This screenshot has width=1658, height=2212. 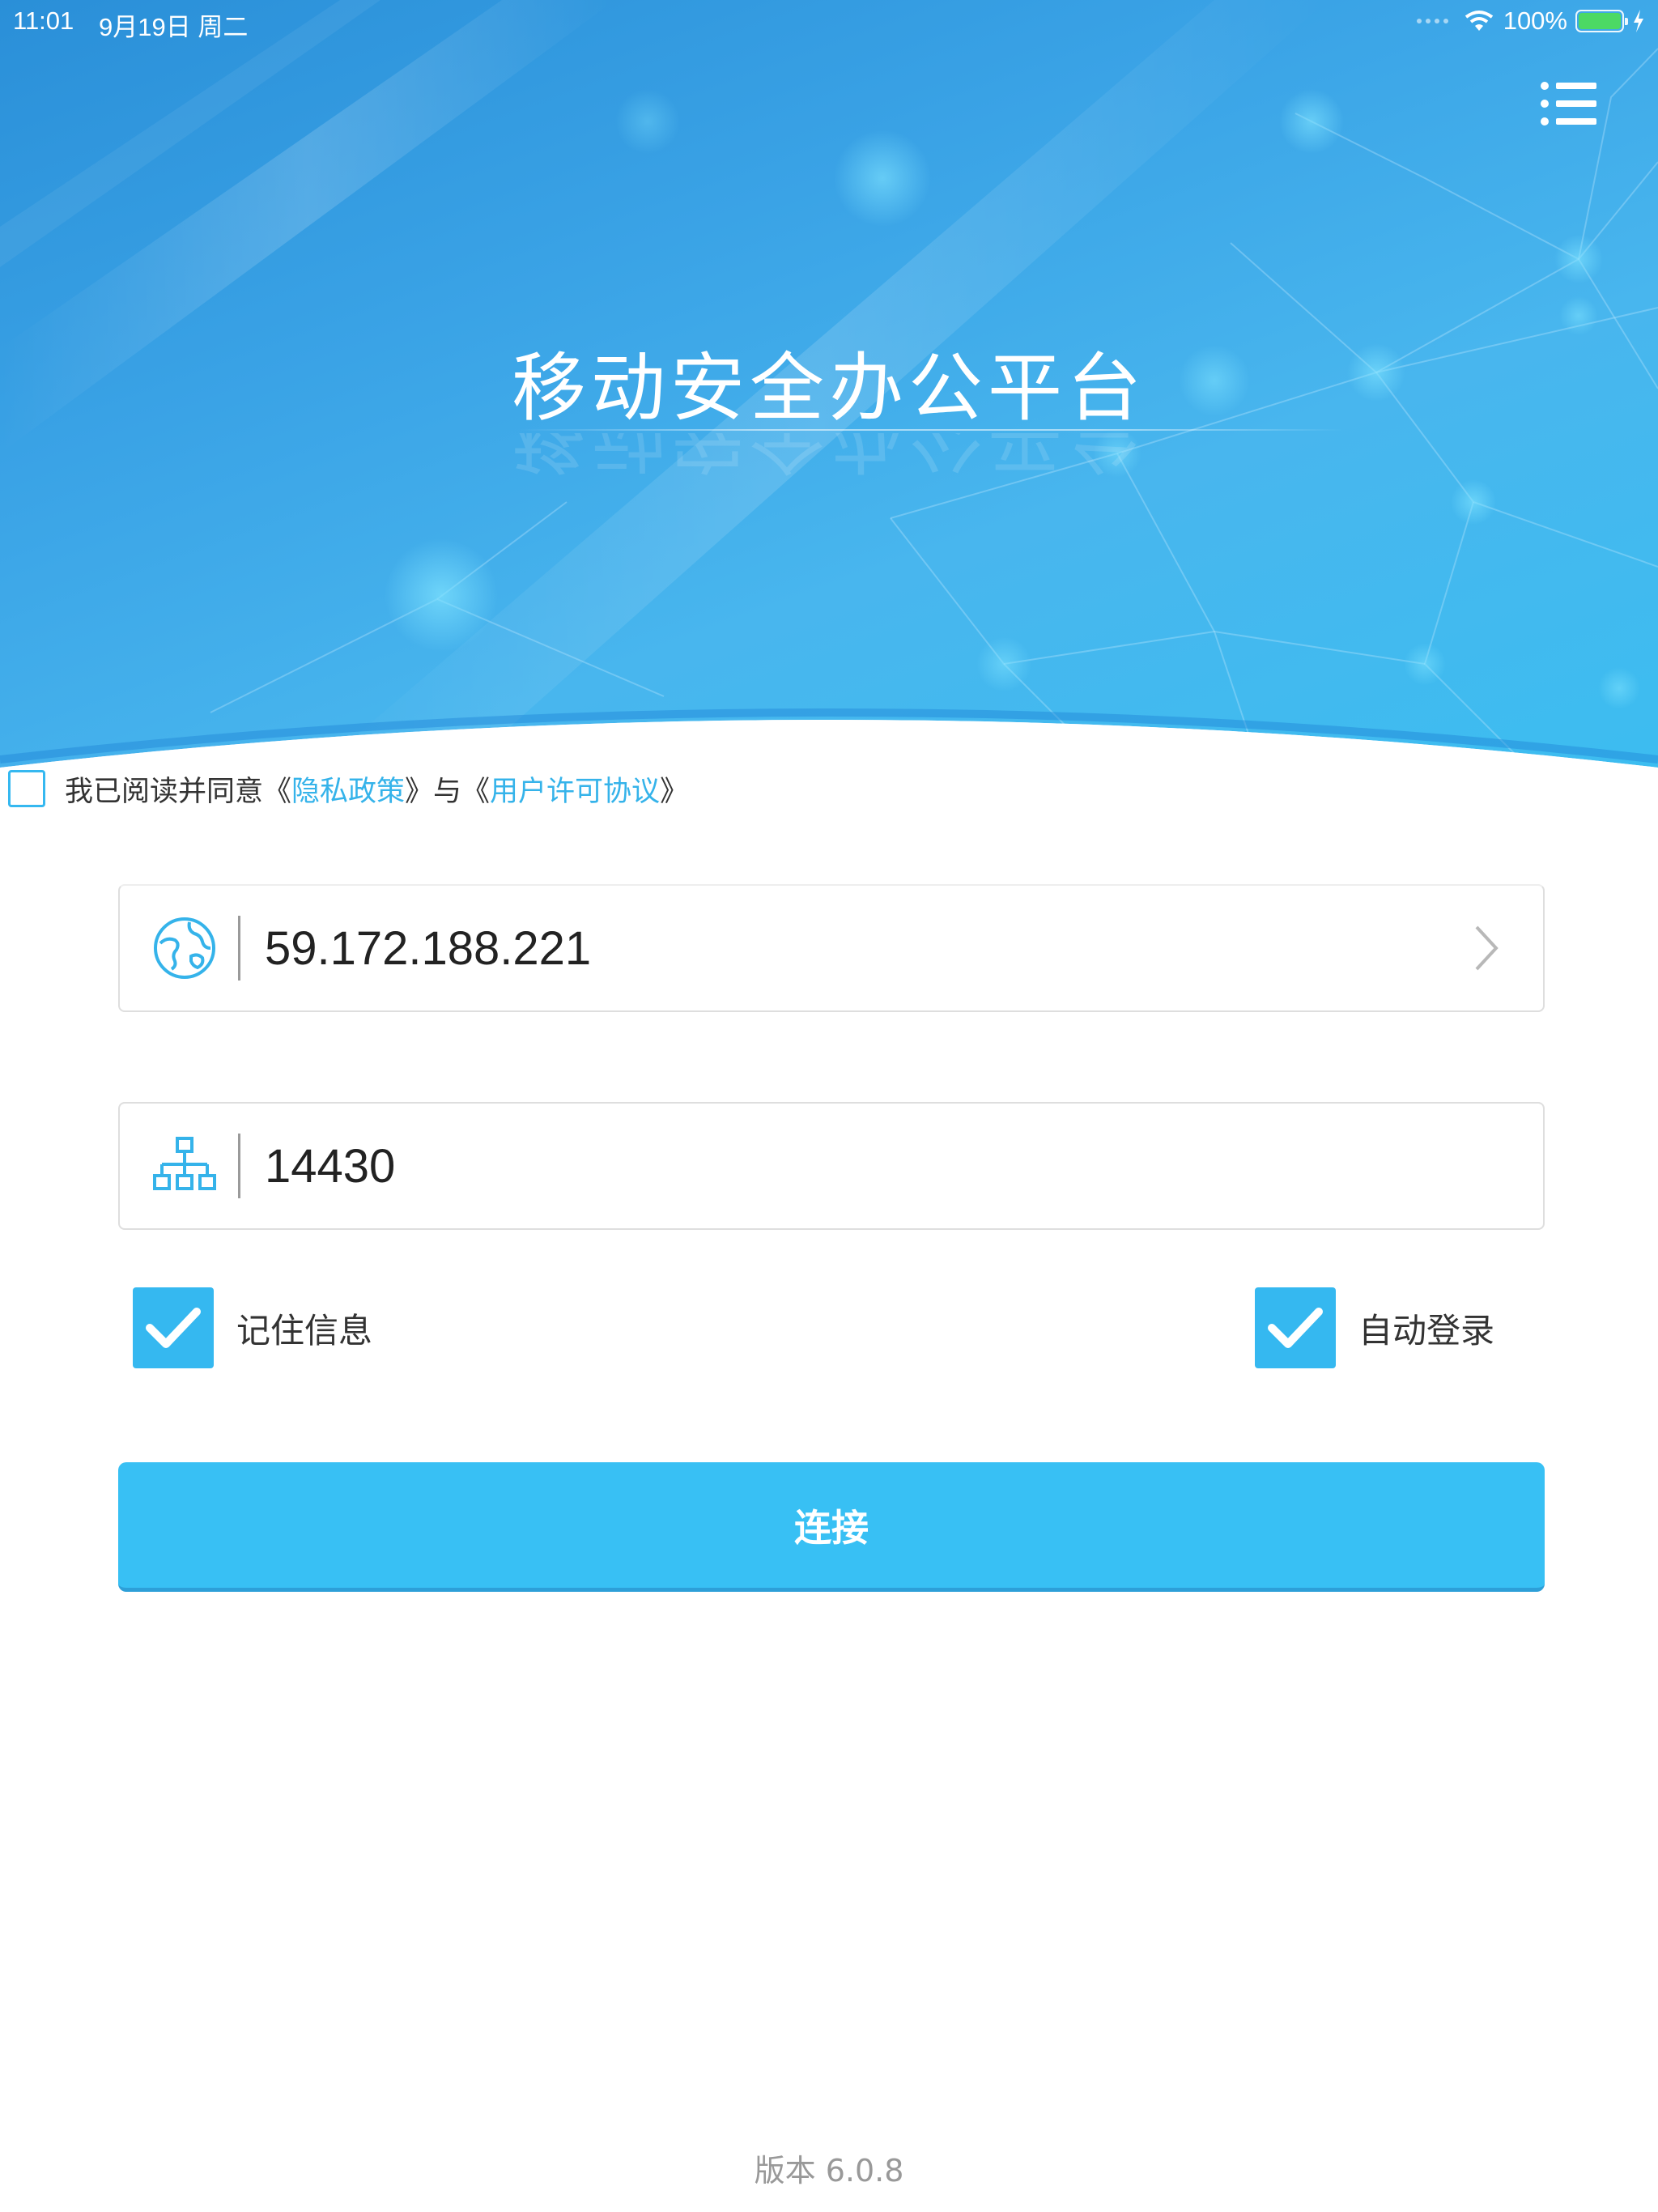 What do you see at coordinates (674, 791) in the screenshot?
I see `agreement-suffix: 》` at bounding box center [674, 791].